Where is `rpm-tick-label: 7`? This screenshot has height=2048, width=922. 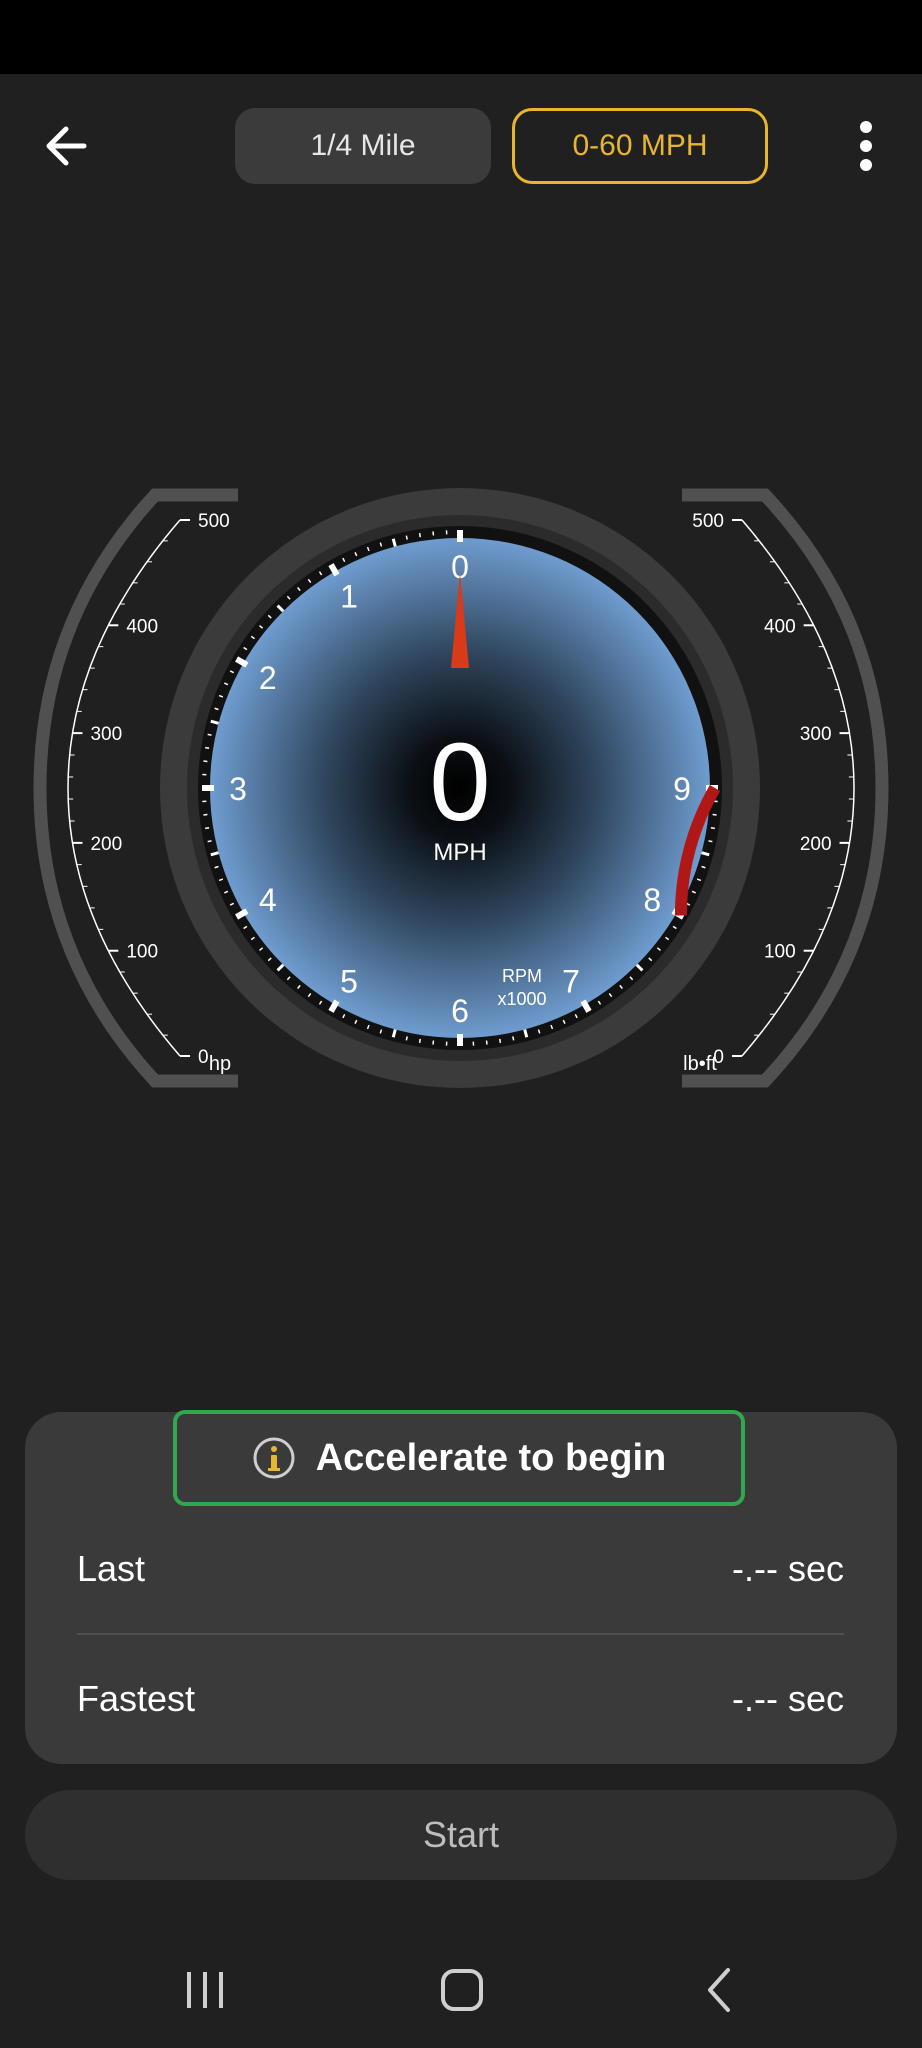
rpm-tick-label: 7 is located at coordinates (571, 981).